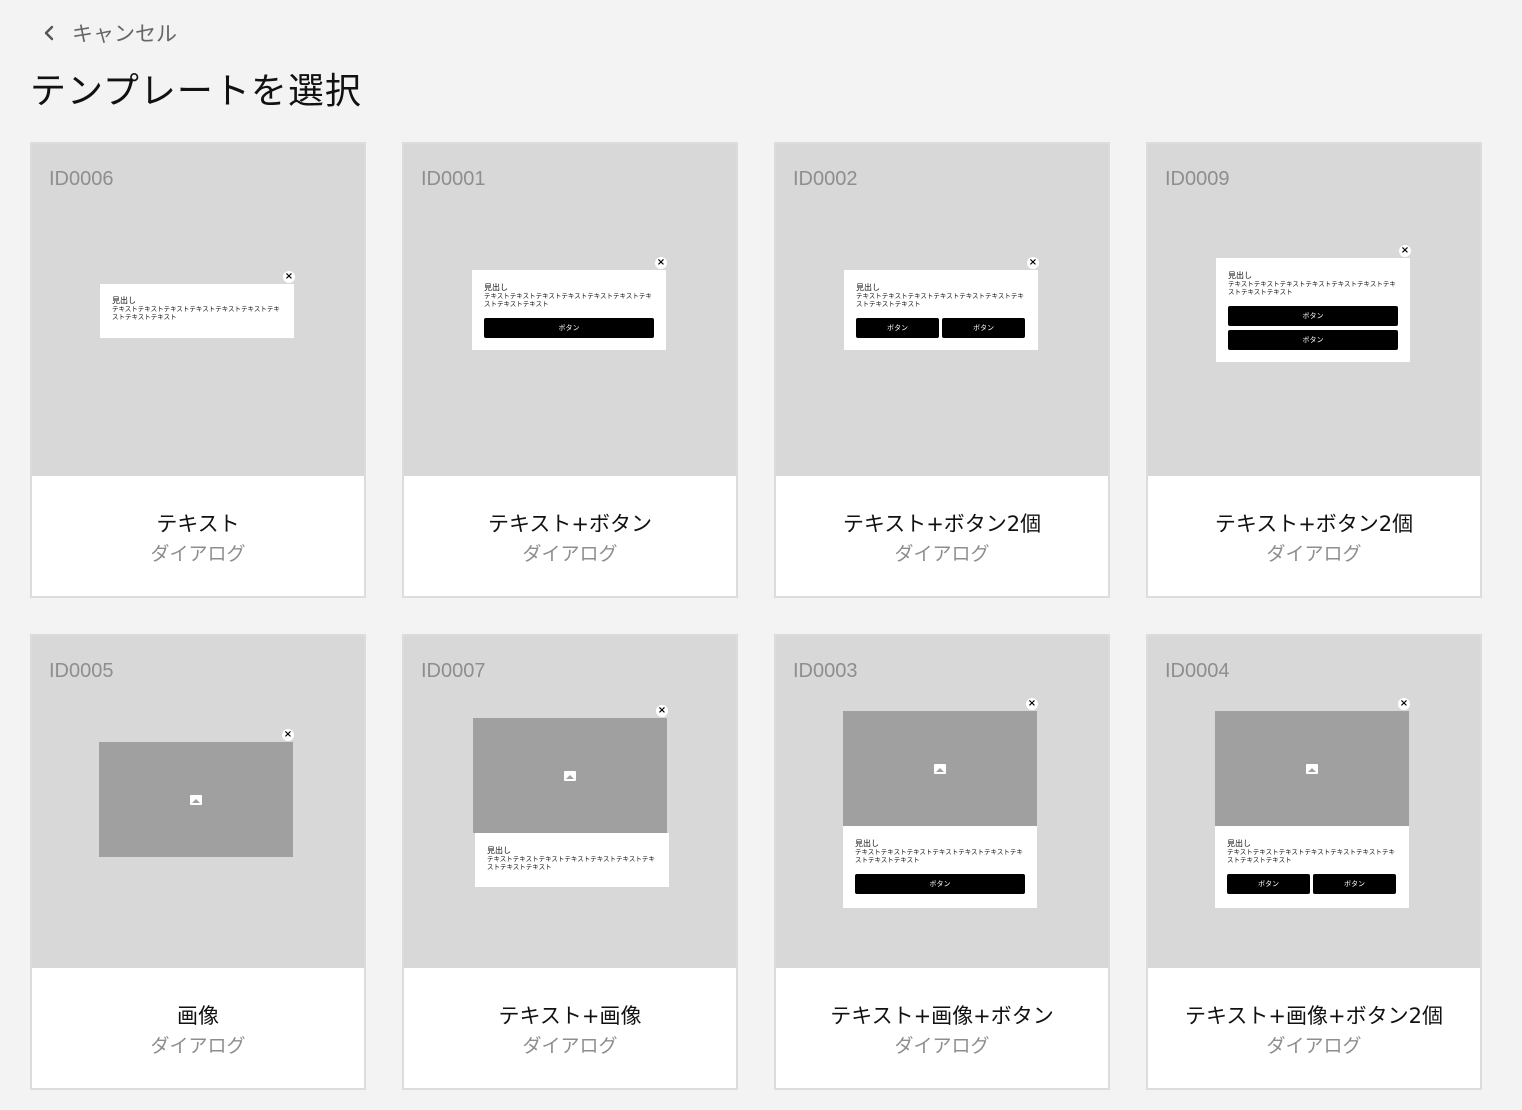 The width and height of the screenshot is (1522, 1110). I want to click on chevron-left-icon, so click(49, 33).